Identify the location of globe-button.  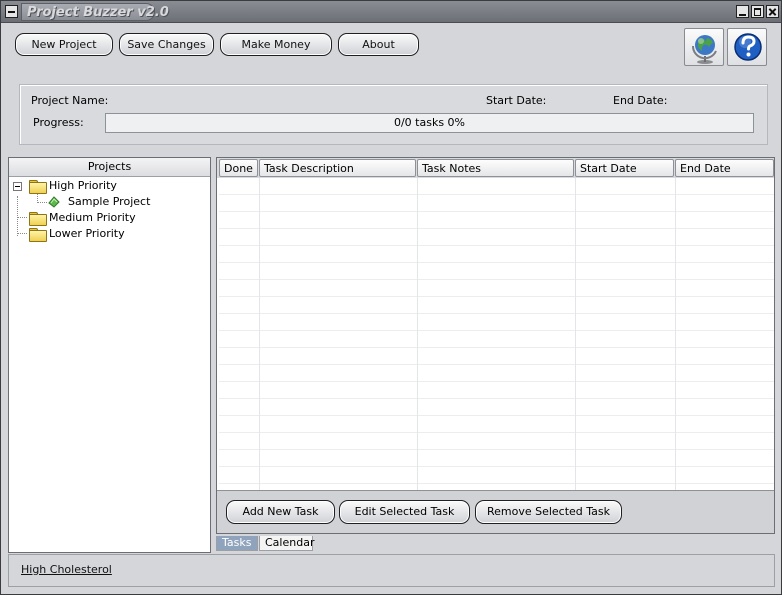
(704, 47).